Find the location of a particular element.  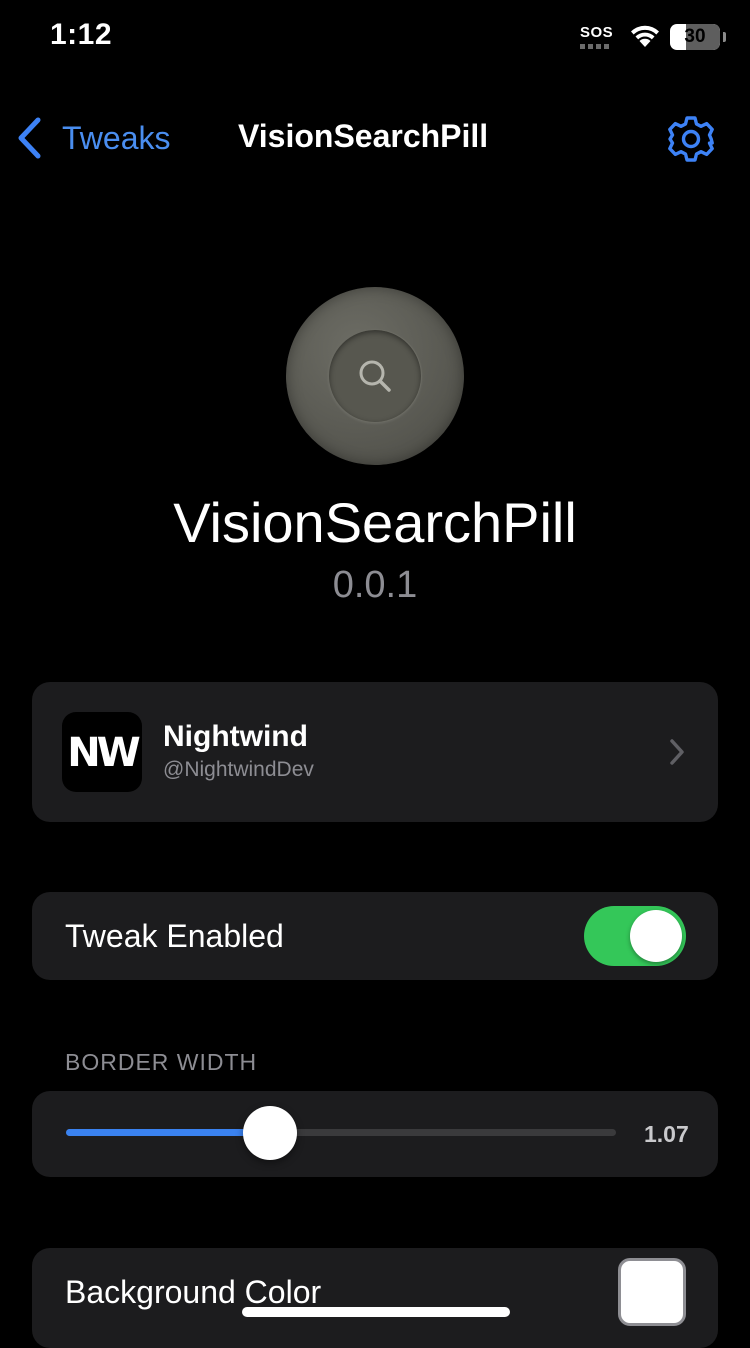

gear-icon is located at coordinates (691, 139).